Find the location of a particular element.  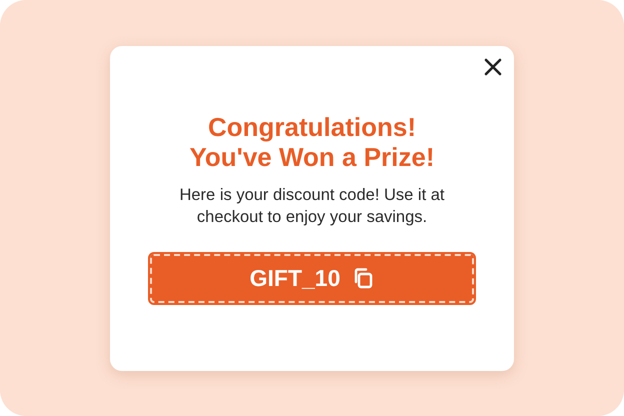

discount-code-button: GIFT_10 is located at coordinates (312, 278).